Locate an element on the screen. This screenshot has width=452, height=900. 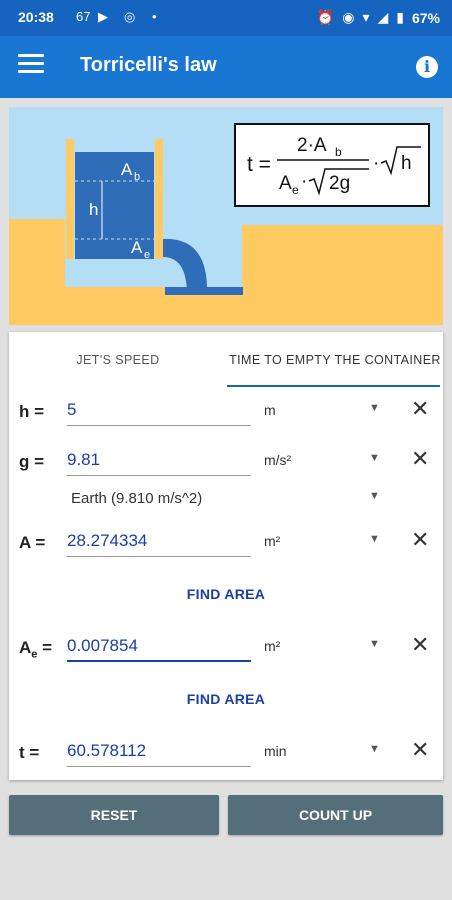
row-t: t = 60.578112 min ▼ ✕ is located at coordinates (226, 755).